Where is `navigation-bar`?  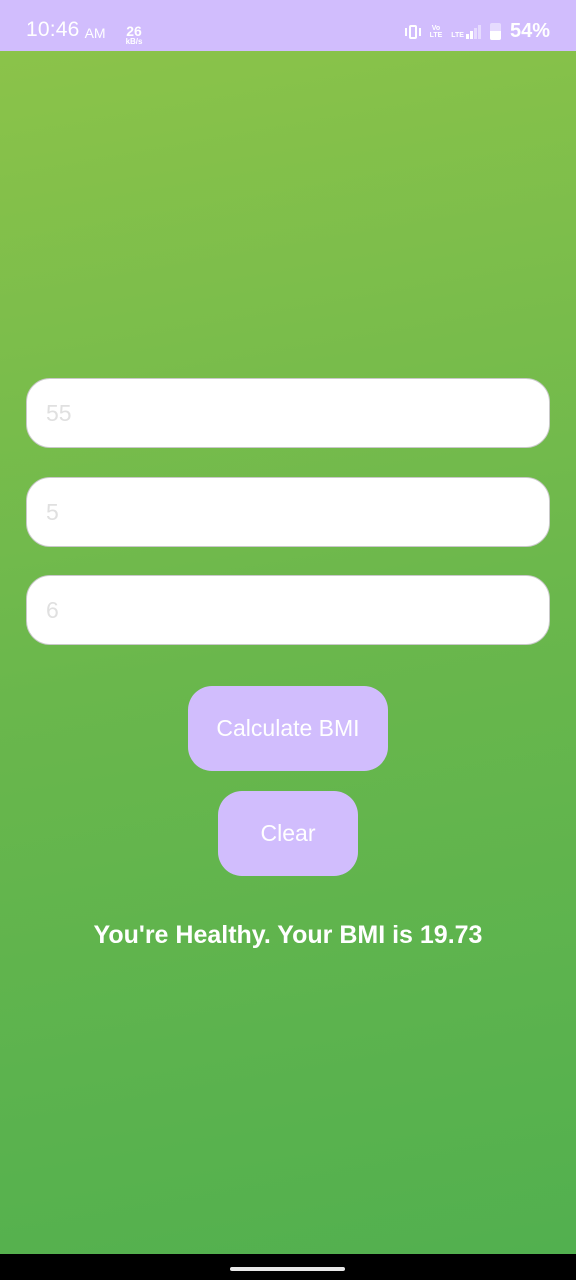
navigation-bar is located at coordinates (288, 1267).